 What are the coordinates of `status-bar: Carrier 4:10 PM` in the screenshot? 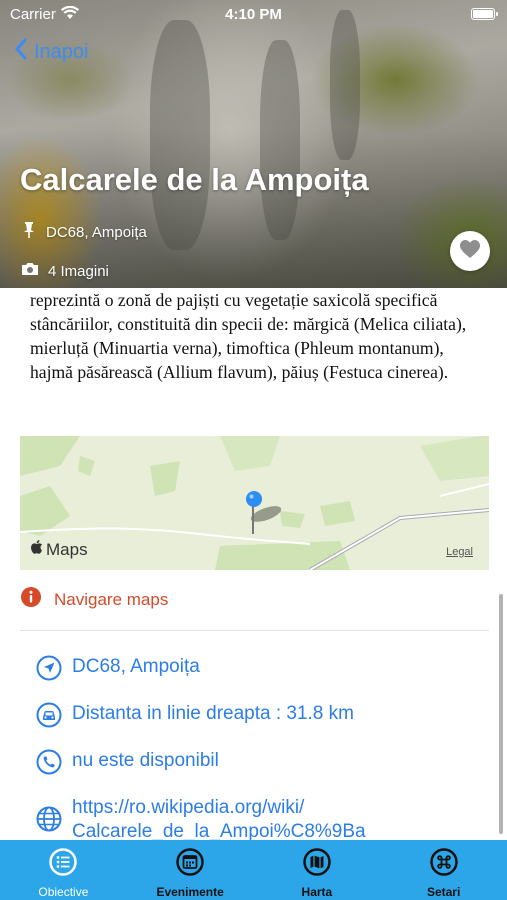 It's located at (253, 15).